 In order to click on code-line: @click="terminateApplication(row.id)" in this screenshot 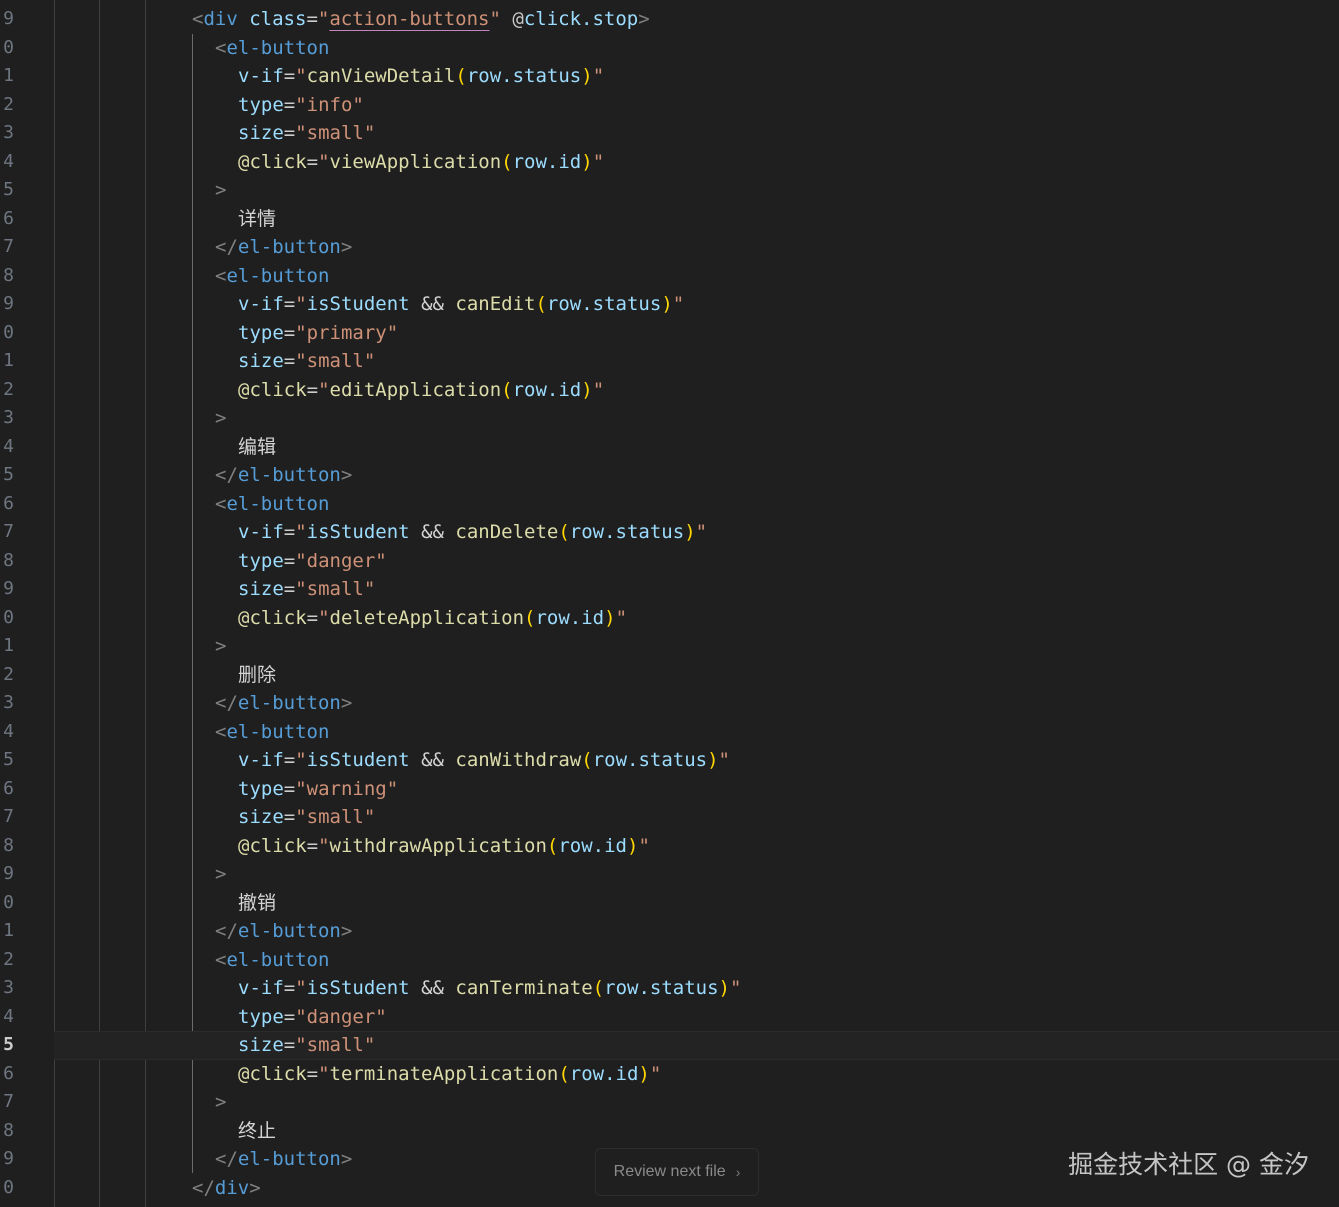, I will do `click(669, 1074)`.